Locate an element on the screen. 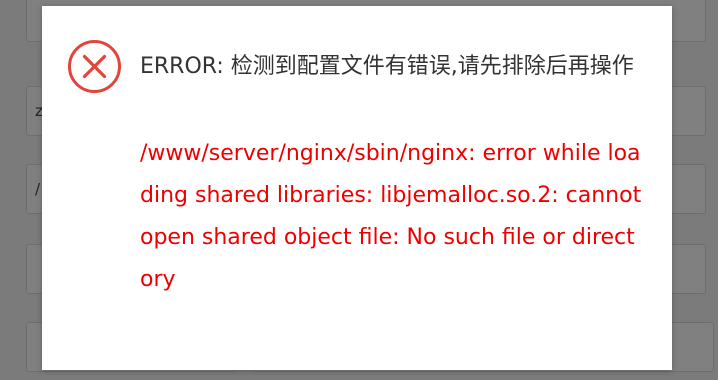 This screenshot has width=718, height=380. dialog-title: ERROR: 检测到配置文件有错误,请先排除后再操作 is located at coordinates (387, 66).